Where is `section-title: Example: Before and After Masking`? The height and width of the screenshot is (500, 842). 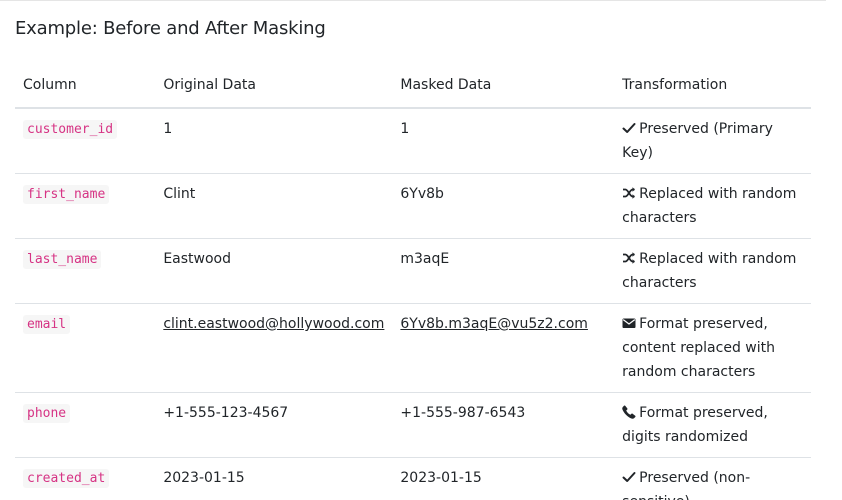
section-title: Example: Before and After Masking is located at coordinates (170, 28).